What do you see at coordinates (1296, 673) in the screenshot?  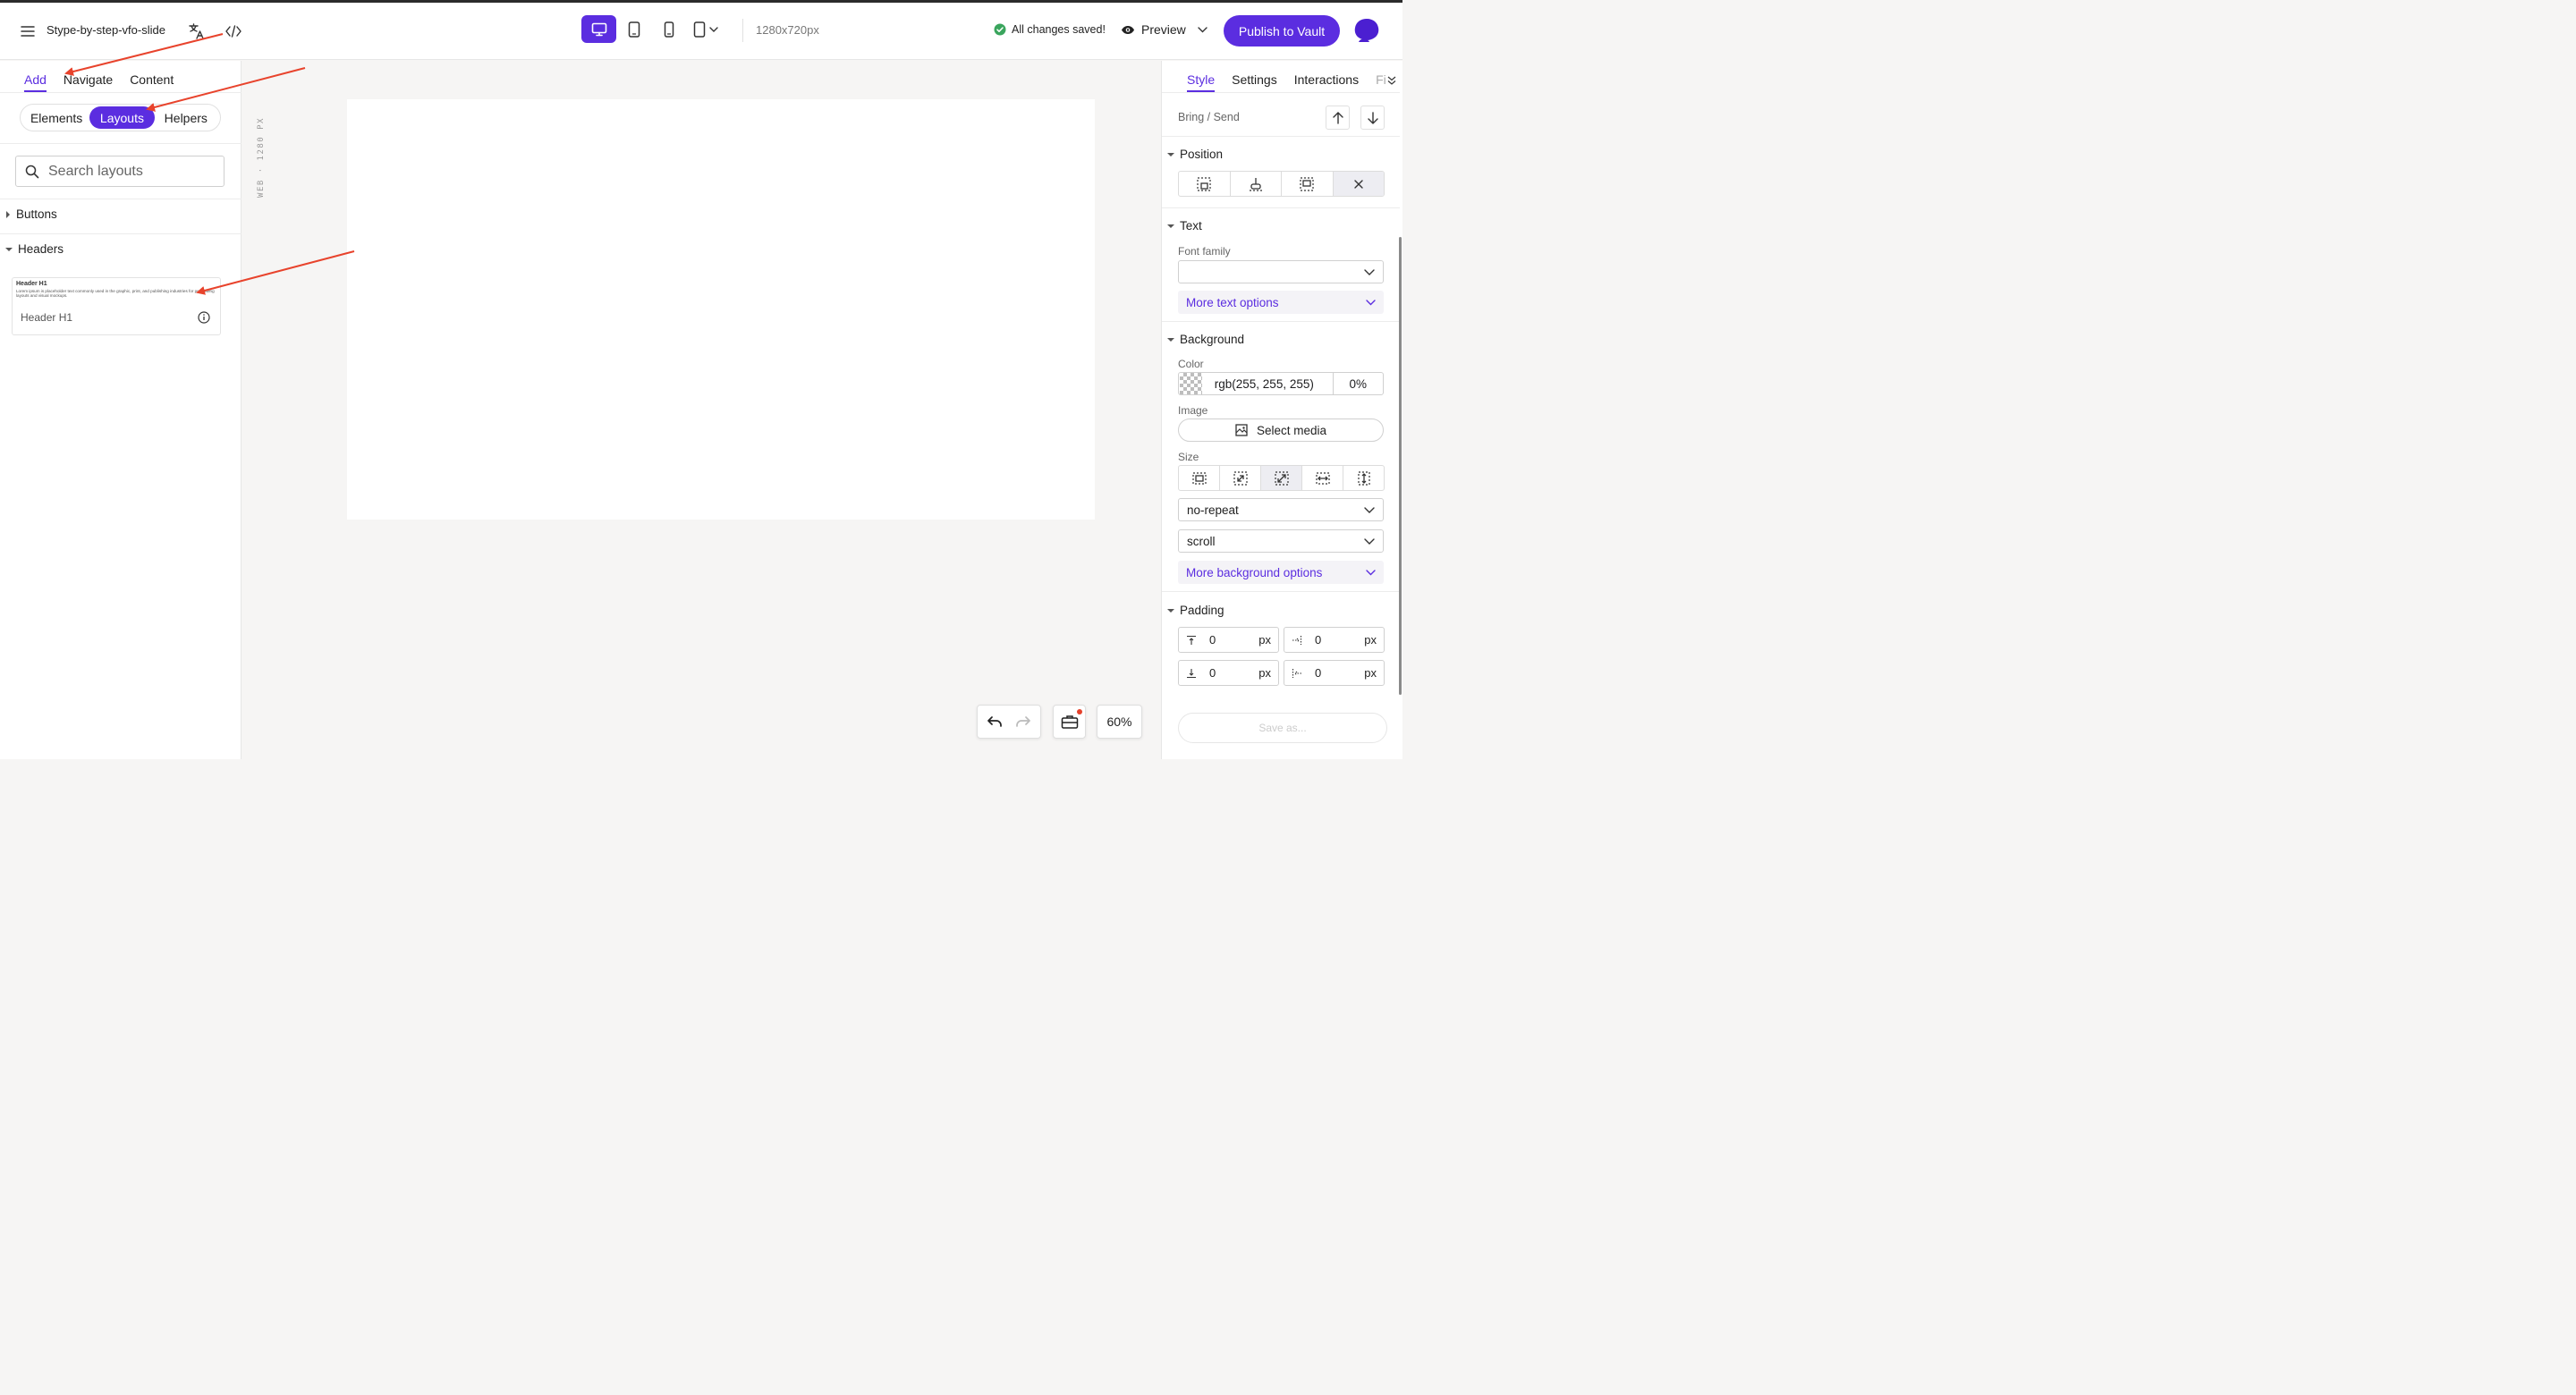 I see `padding-left-icon` at bounding box center [1296, 673].